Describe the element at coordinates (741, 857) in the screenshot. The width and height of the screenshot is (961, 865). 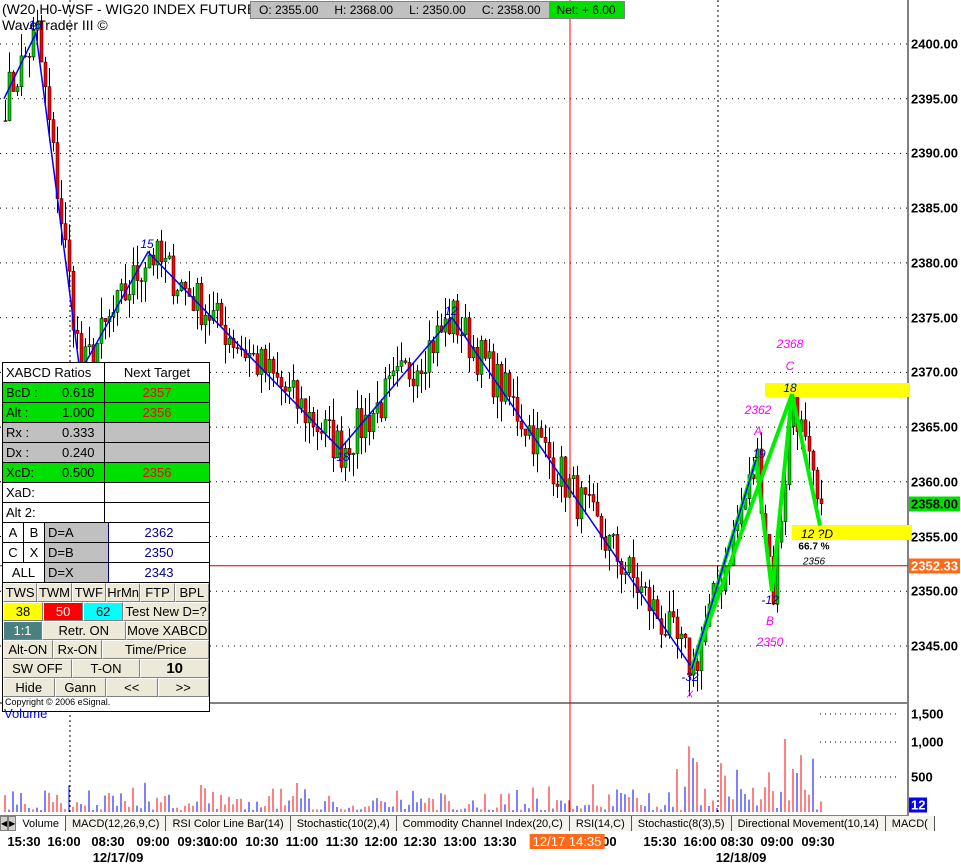
I see `date-label: 12/18/09` at that location.